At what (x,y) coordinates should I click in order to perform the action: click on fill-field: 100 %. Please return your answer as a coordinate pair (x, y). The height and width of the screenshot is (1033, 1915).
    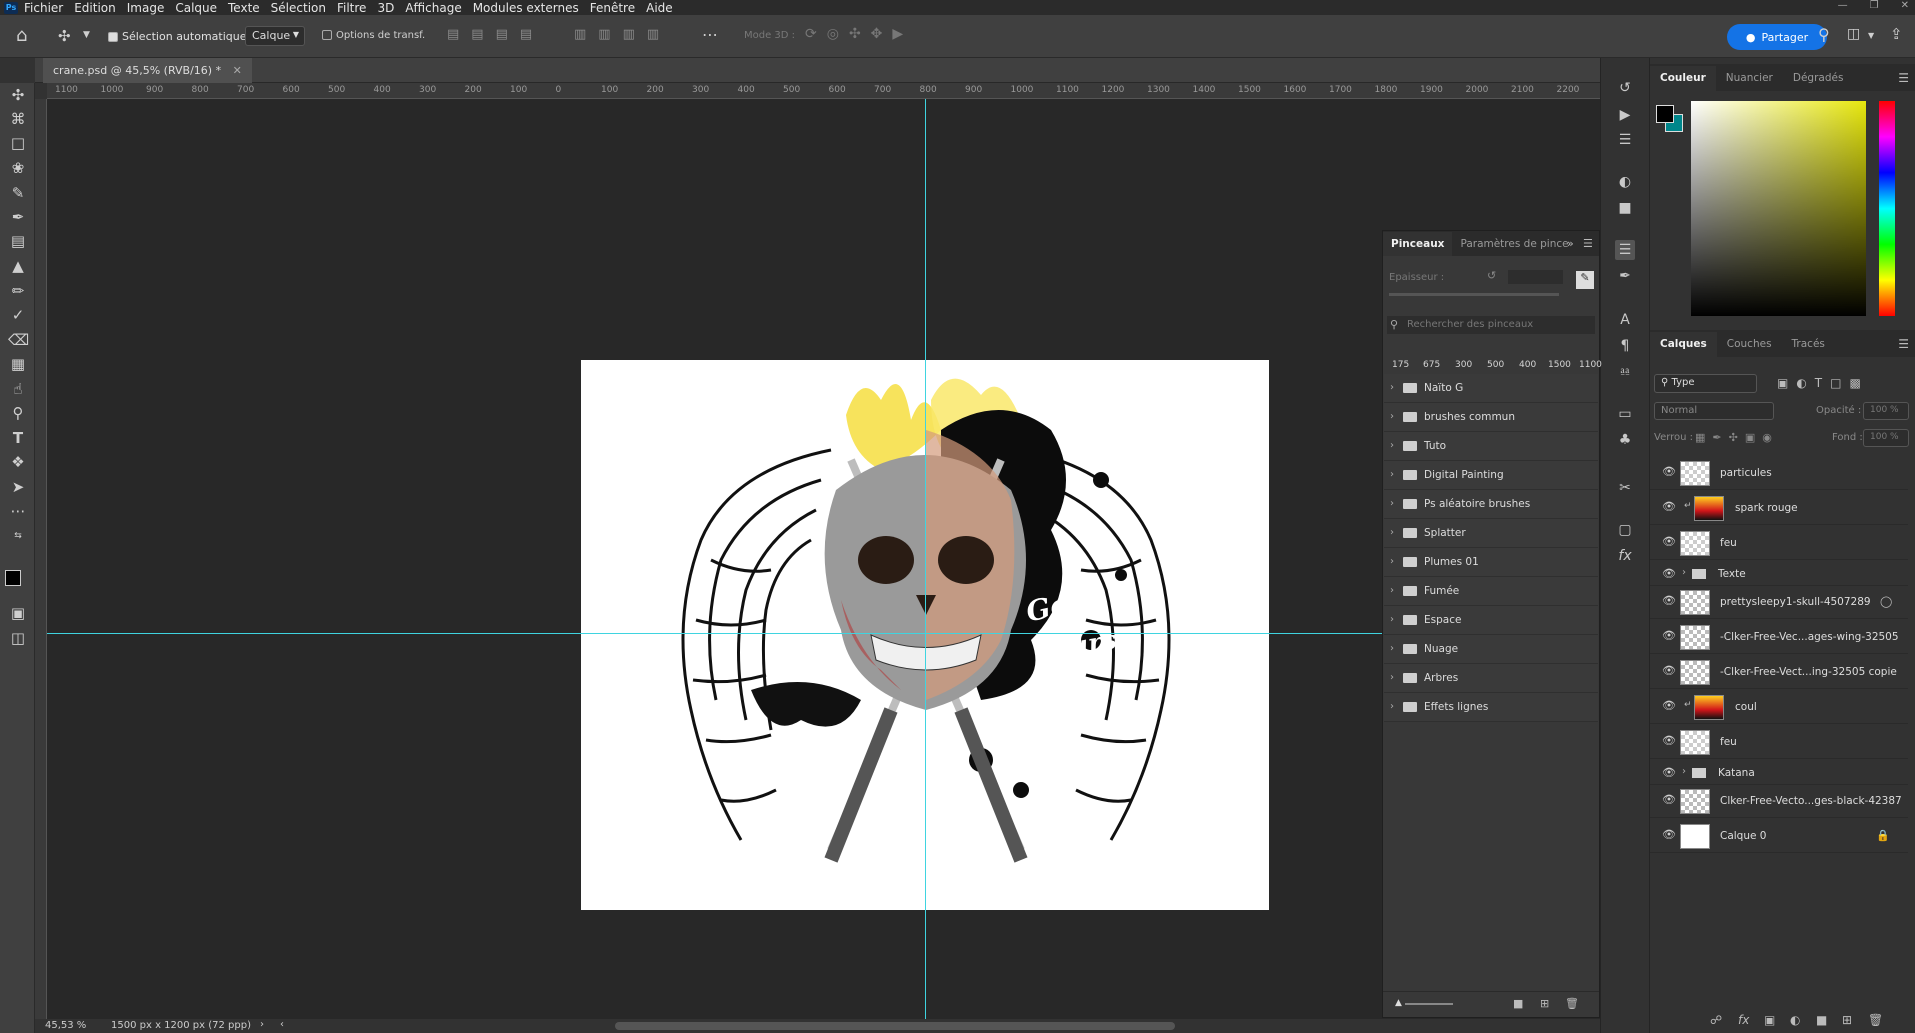
    Looking at the image, I should click on (1886, 438).